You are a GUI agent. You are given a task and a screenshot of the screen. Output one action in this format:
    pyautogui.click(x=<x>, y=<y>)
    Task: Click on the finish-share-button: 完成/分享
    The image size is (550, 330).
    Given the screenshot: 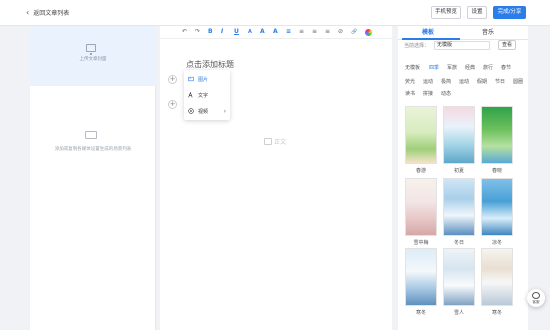 What is the action you would take?
    pyautogui.click(x=509, y=12)
    